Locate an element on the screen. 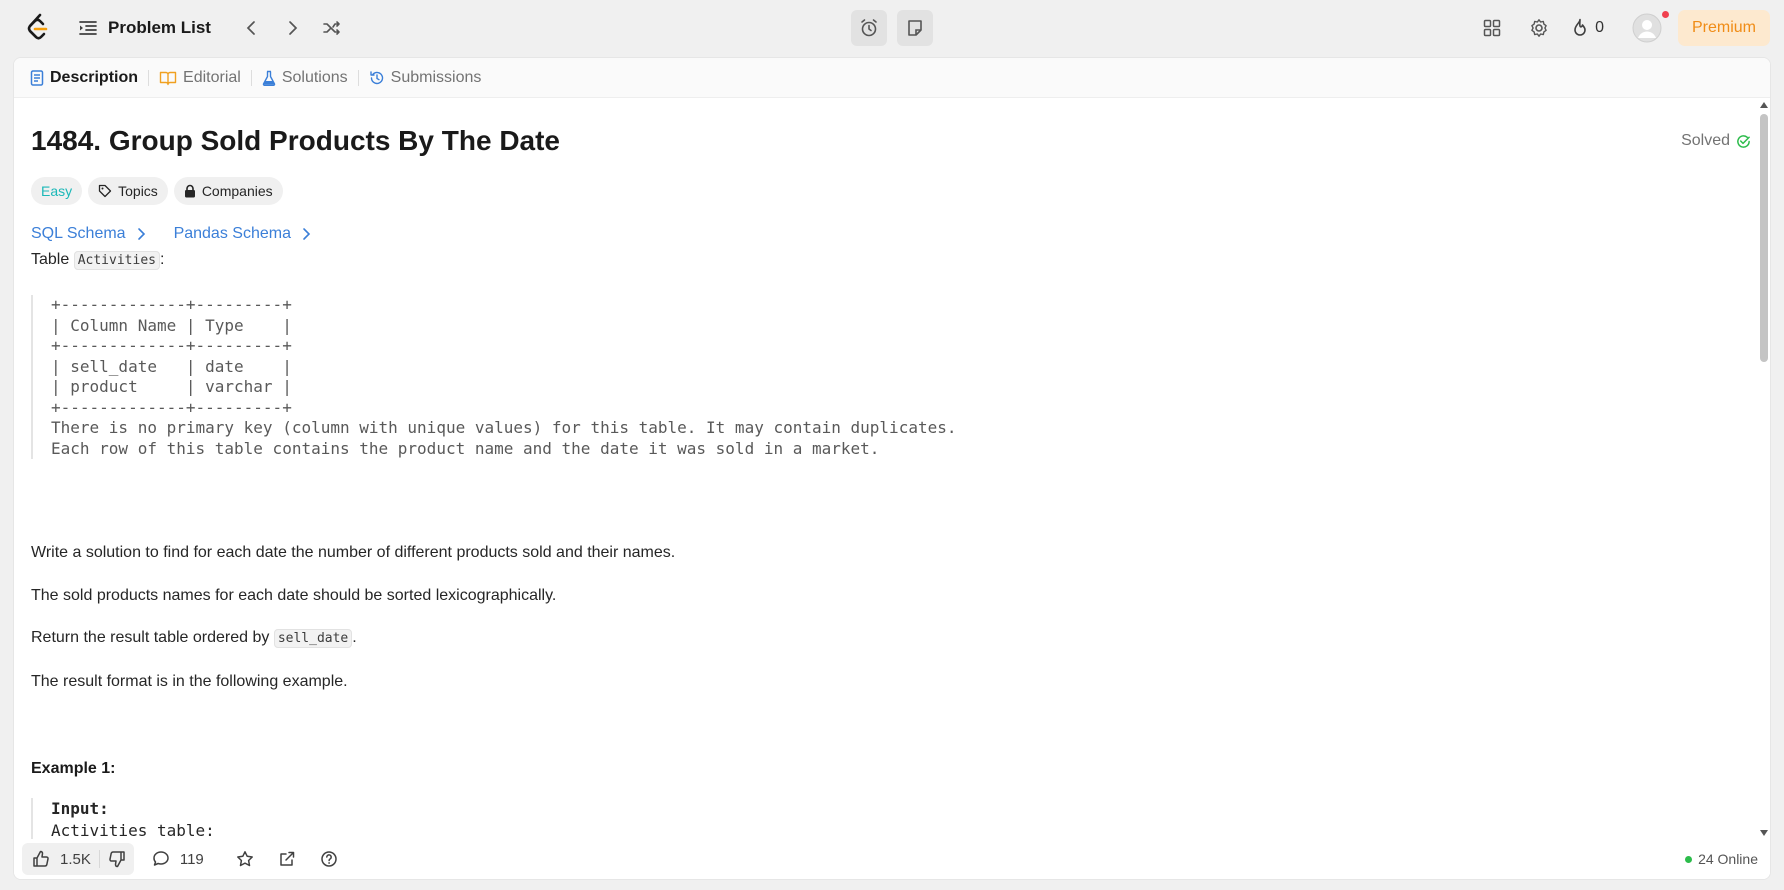 The height and width of the screenshot is (890, 1784). help-button is located at coordinates (329, 859).